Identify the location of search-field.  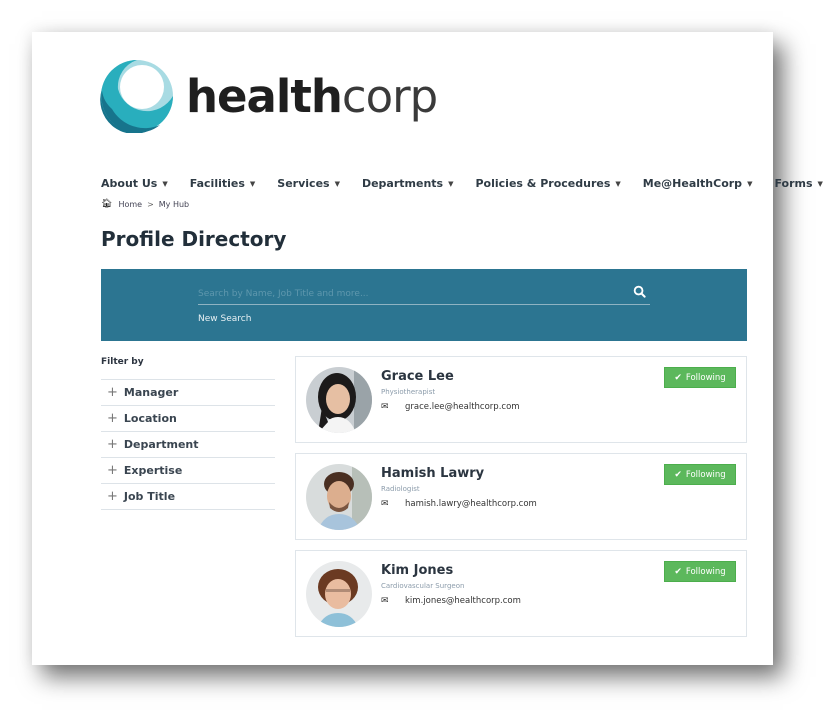
(424, 293).